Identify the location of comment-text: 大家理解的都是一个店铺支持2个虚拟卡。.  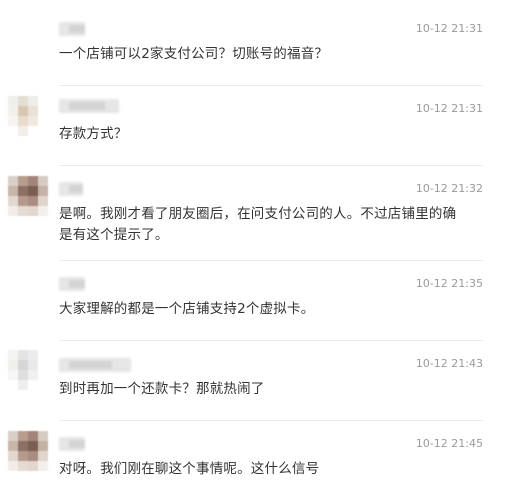
(187, 309).